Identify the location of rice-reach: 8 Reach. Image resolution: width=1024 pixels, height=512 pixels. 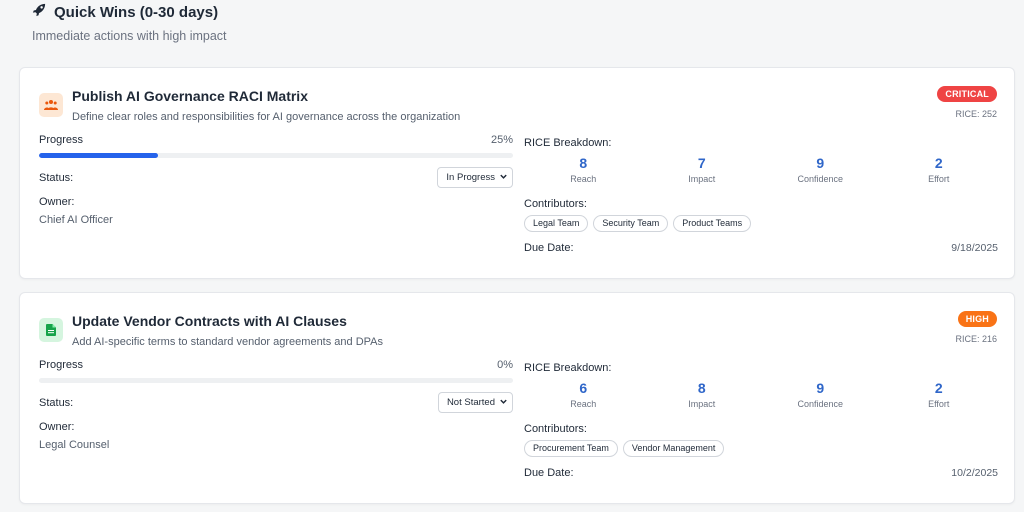
(583, 169).